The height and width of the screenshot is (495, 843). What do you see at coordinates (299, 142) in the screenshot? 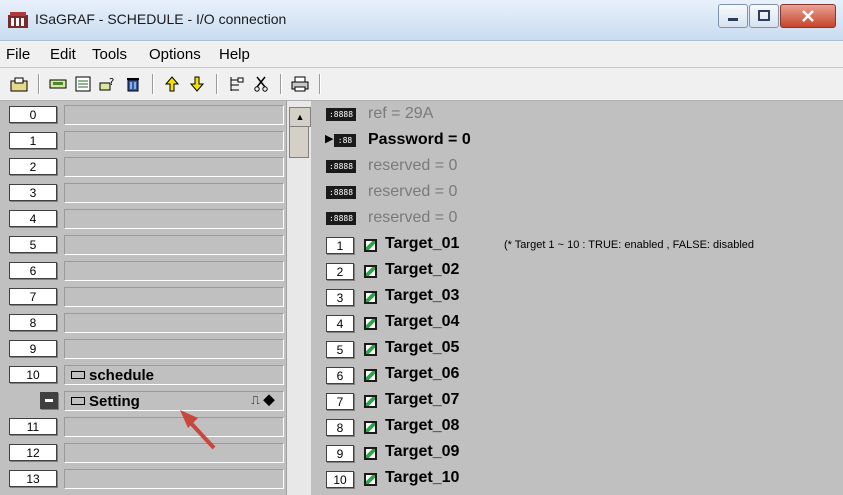
I see `scroll-thumb` at bounding box center [299, 142].